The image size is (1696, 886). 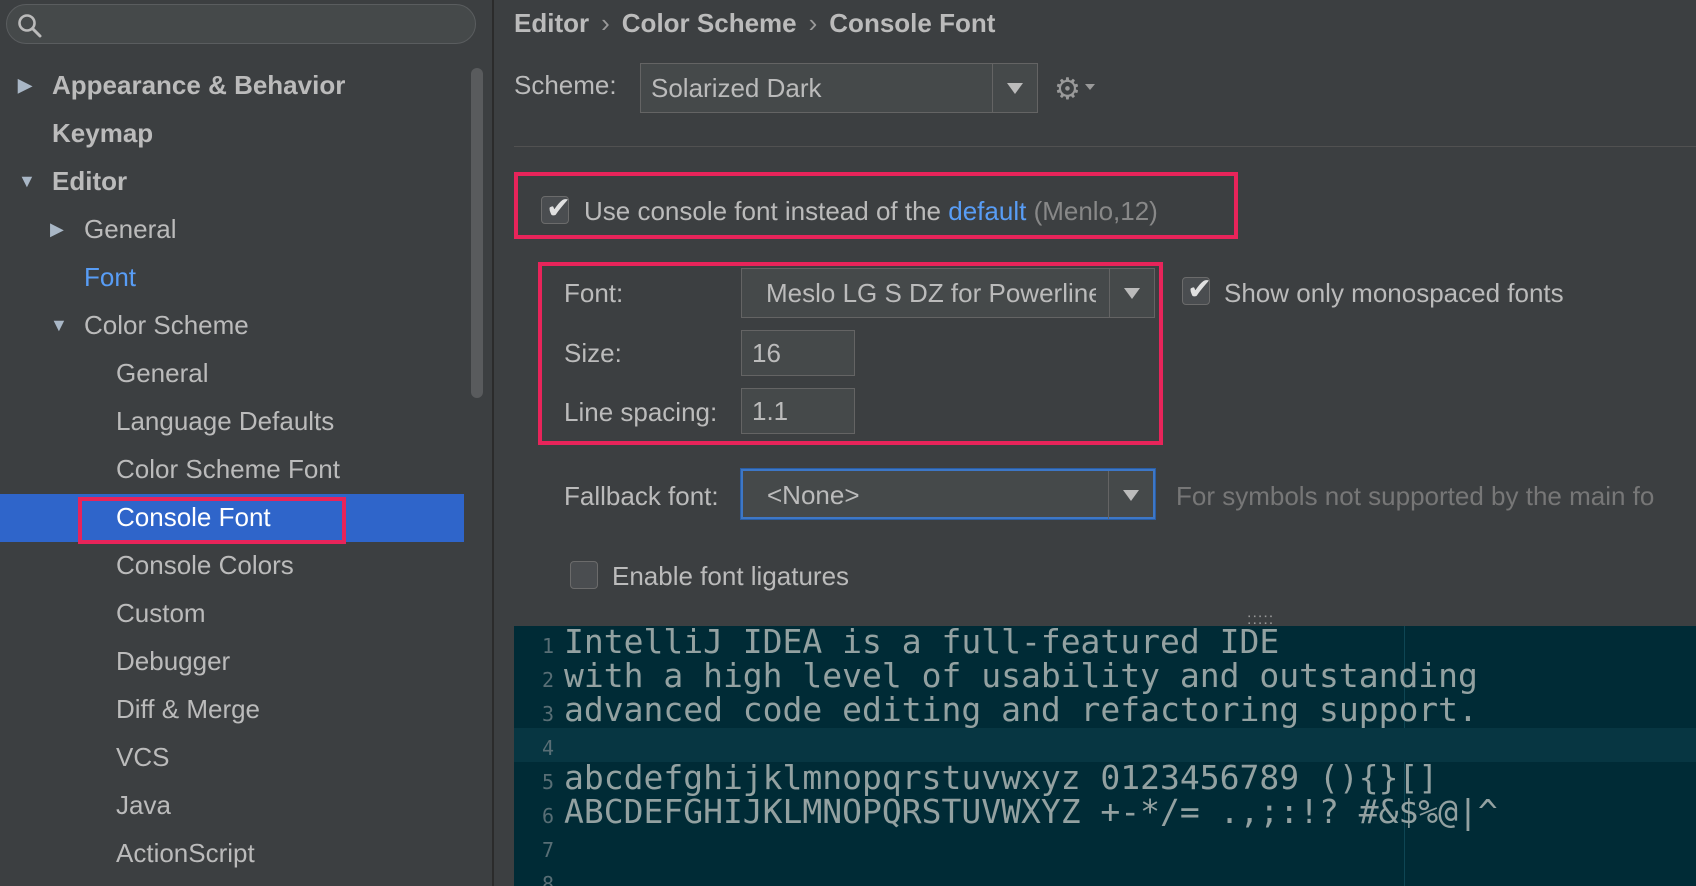 I want to click on scheme-dropdown: Solarized Dark, so click(x=839, y=88).